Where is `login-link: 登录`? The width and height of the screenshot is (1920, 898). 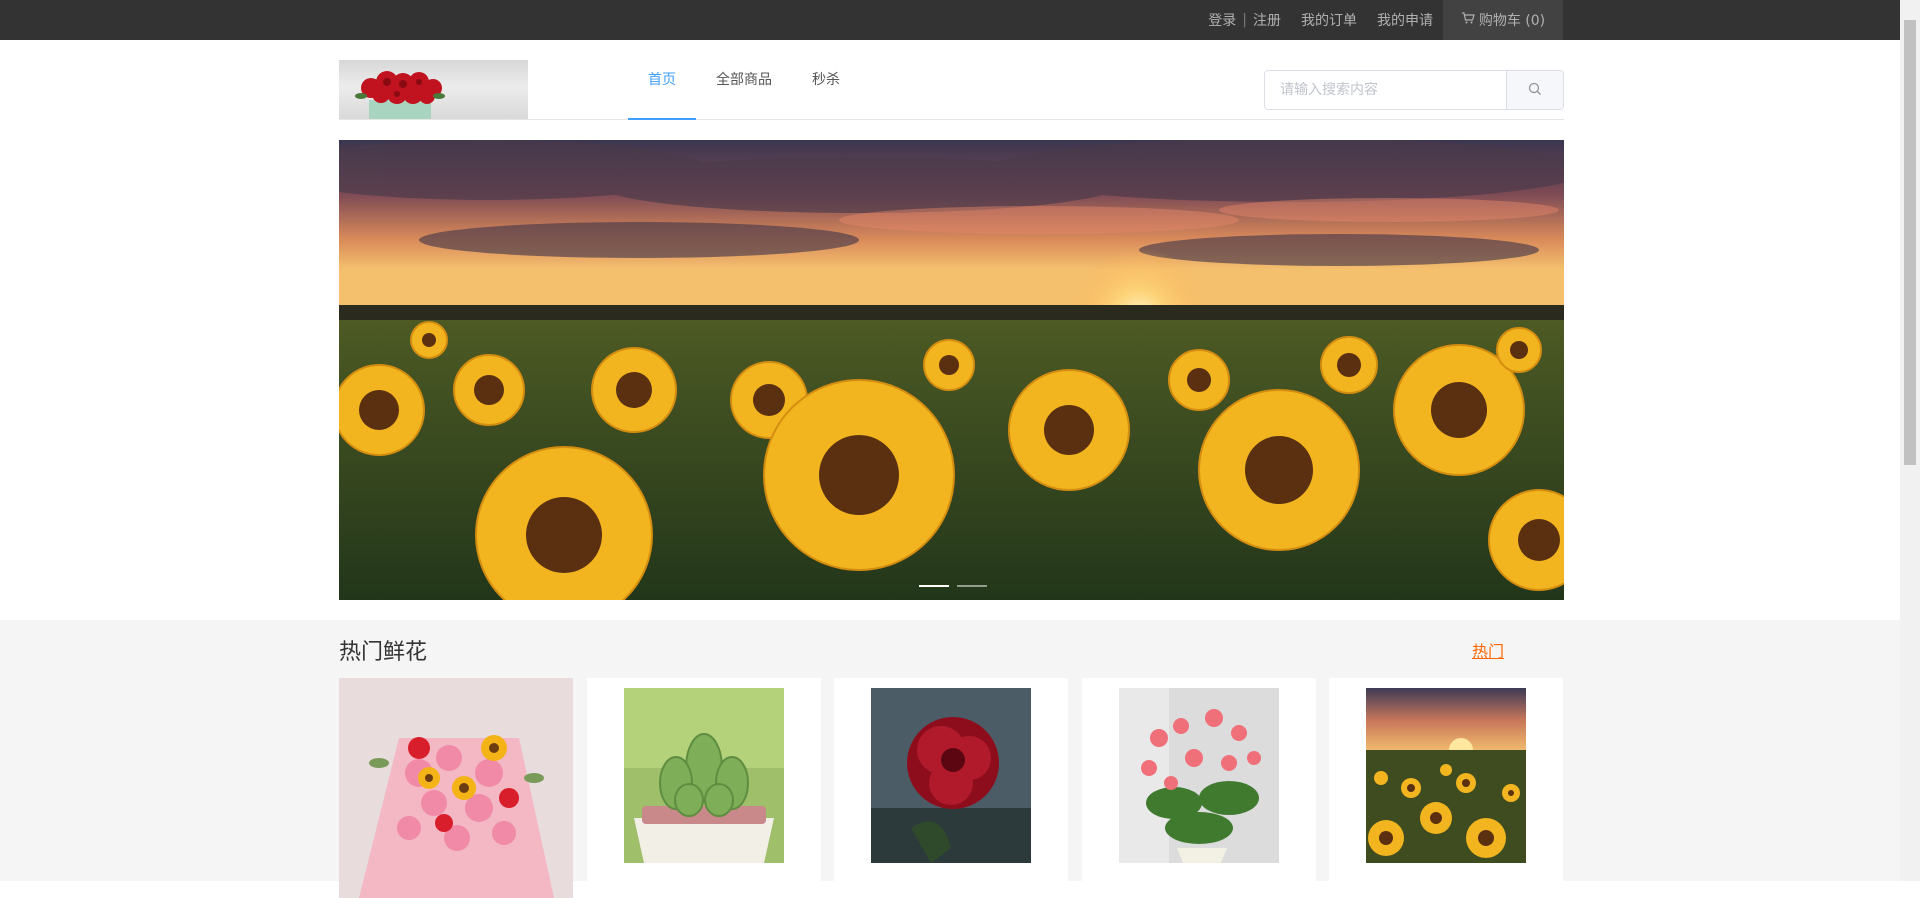
login-link: 登录 is located at coordinates (1222, 20).